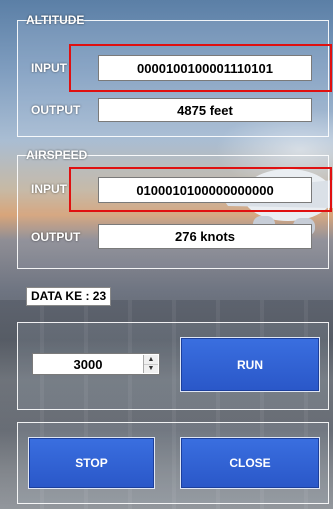 This screenshot has width=333, height=509. What do you see at coordinates (88, 364) in the screenshot?
I see `interval-value: 3000` at bounding box center [88, 364].